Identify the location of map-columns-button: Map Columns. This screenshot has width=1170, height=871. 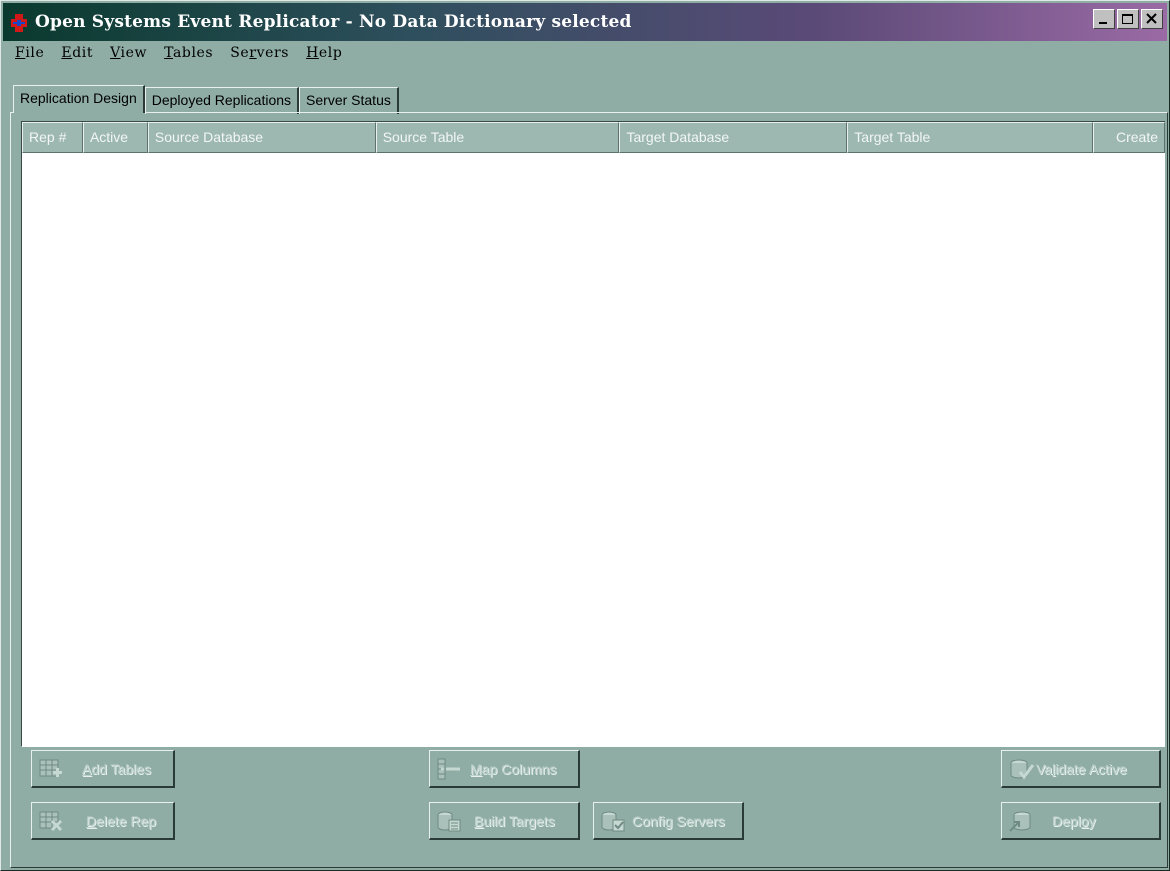
(504, 769).